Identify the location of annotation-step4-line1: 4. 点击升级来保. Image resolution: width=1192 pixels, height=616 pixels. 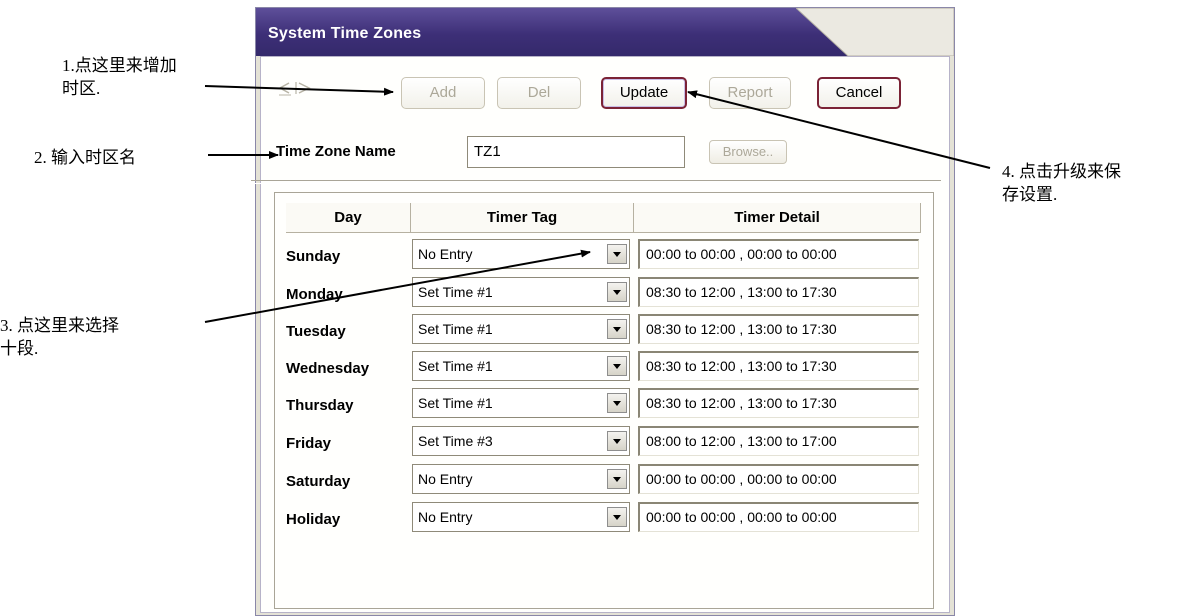
(1061, 171).